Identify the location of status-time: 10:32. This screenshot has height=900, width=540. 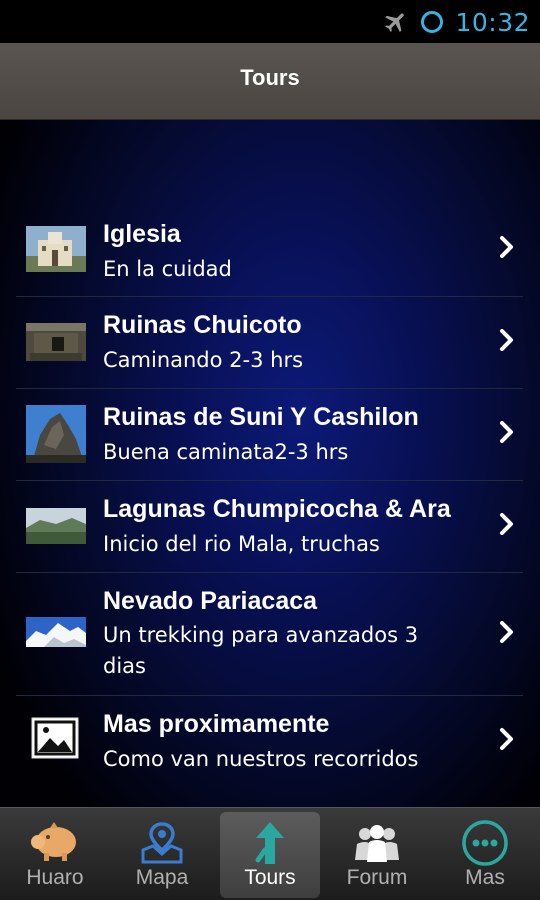
(492, 22).